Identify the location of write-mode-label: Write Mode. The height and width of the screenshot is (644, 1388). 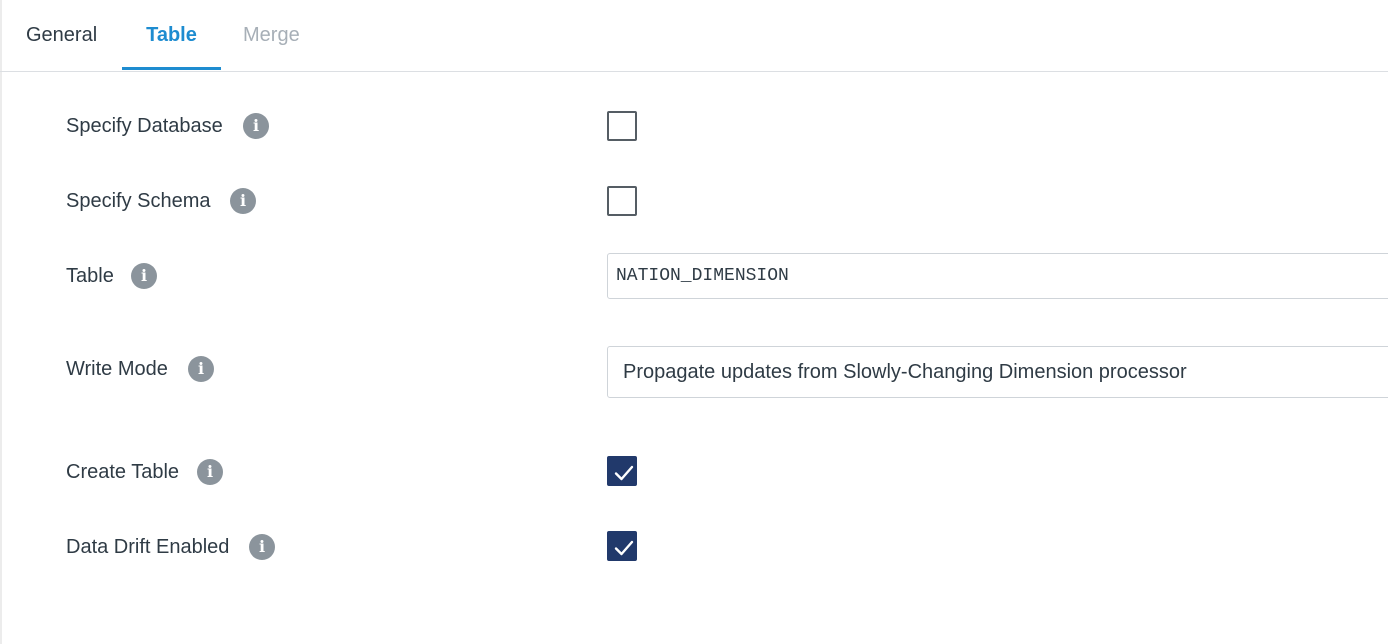
(117, 369).